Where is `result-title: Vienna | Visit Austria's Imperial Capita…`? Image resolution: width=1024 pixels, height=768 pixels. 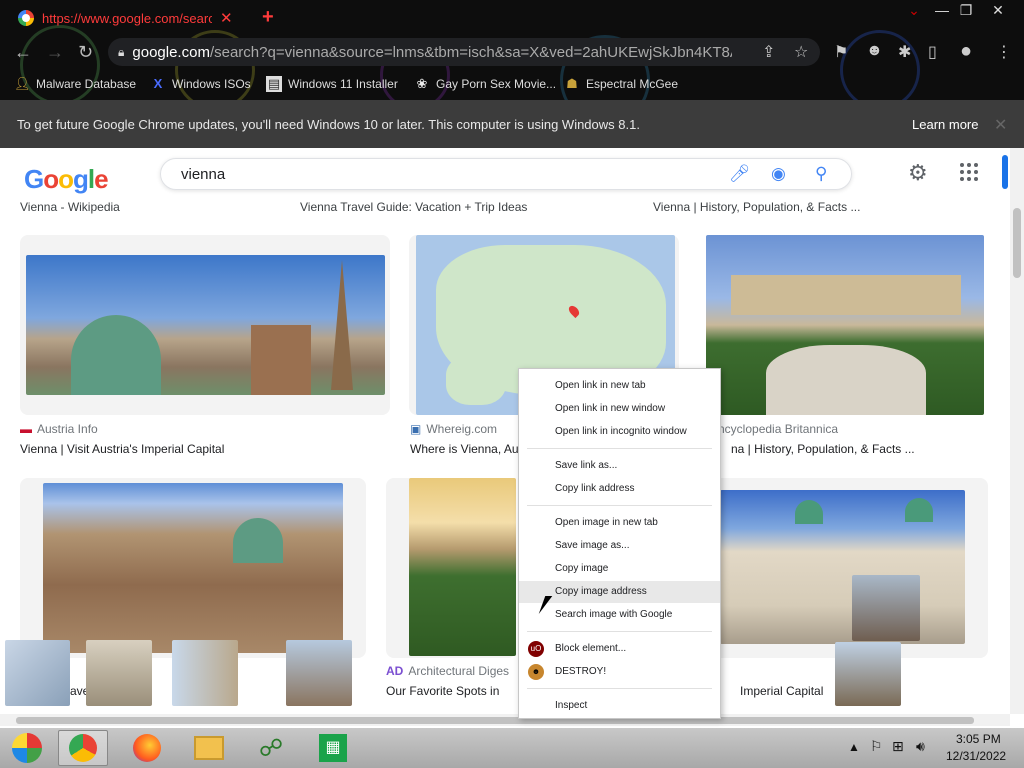 result-title: Vienna | Visit Austria's Imperial Capita… is located at coordinates (122, 449).